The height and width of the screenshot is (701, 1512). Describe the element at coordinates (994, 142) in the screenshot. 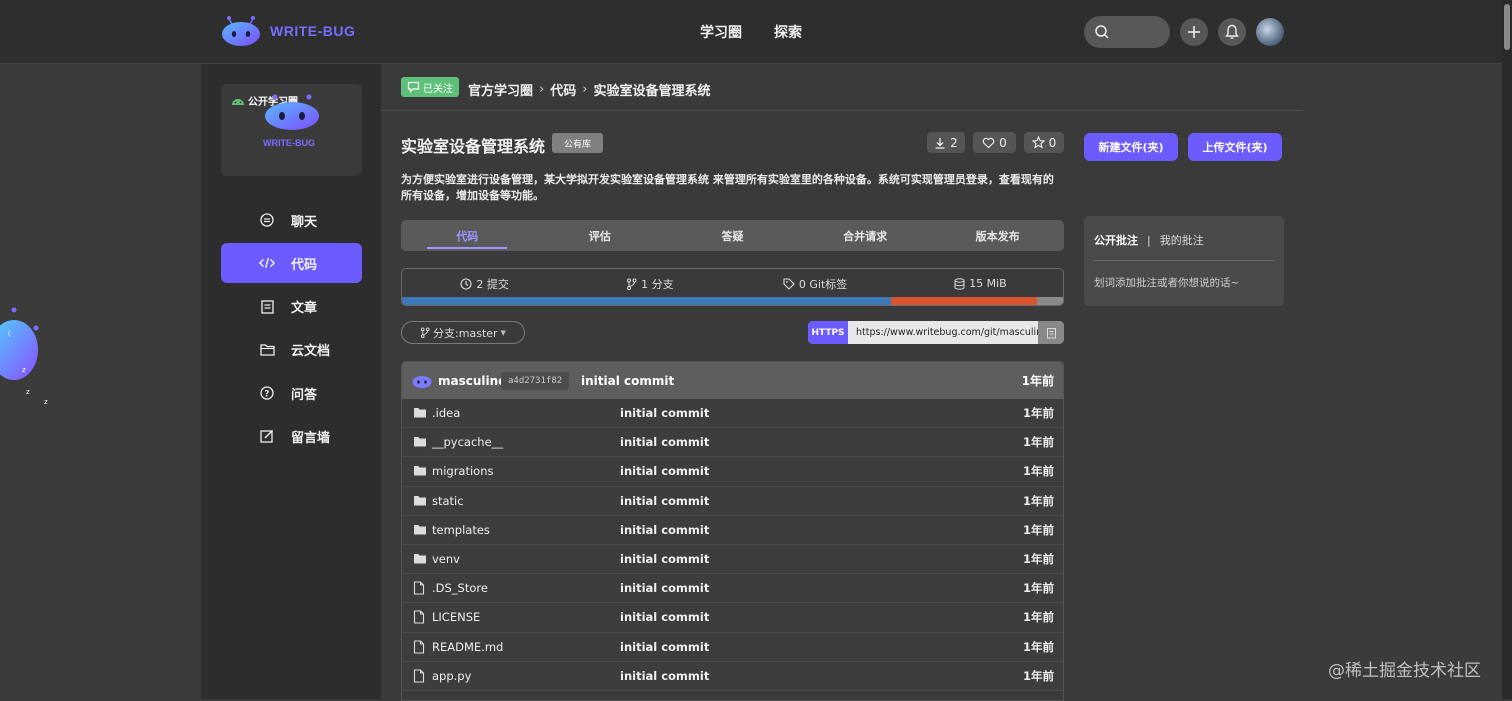

I see `like-button: 0` at that location.